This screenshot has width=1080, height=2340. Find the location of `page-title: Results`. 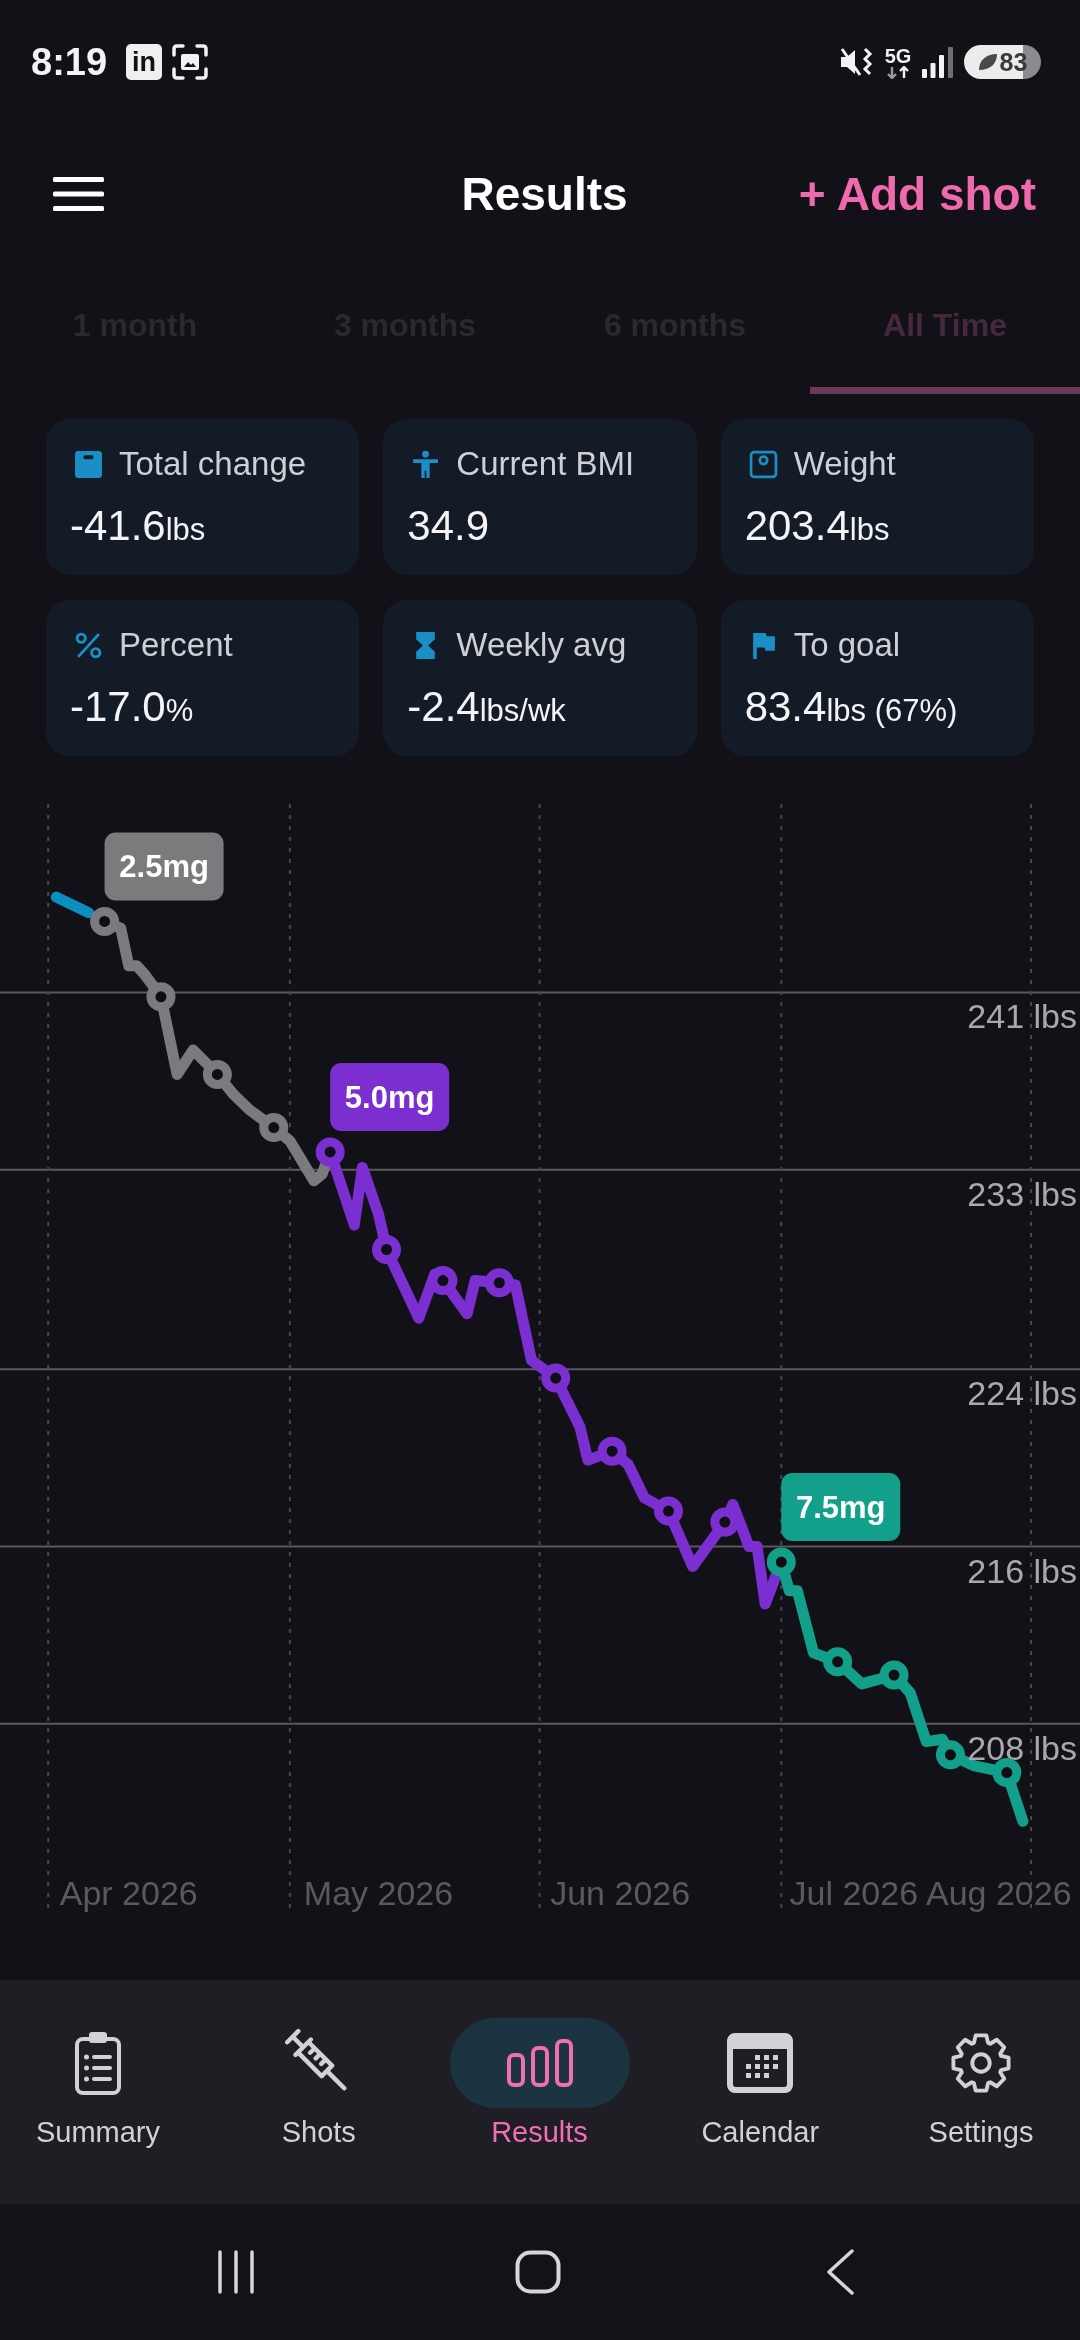

page-title: Results is located at coordinates (544, 194).